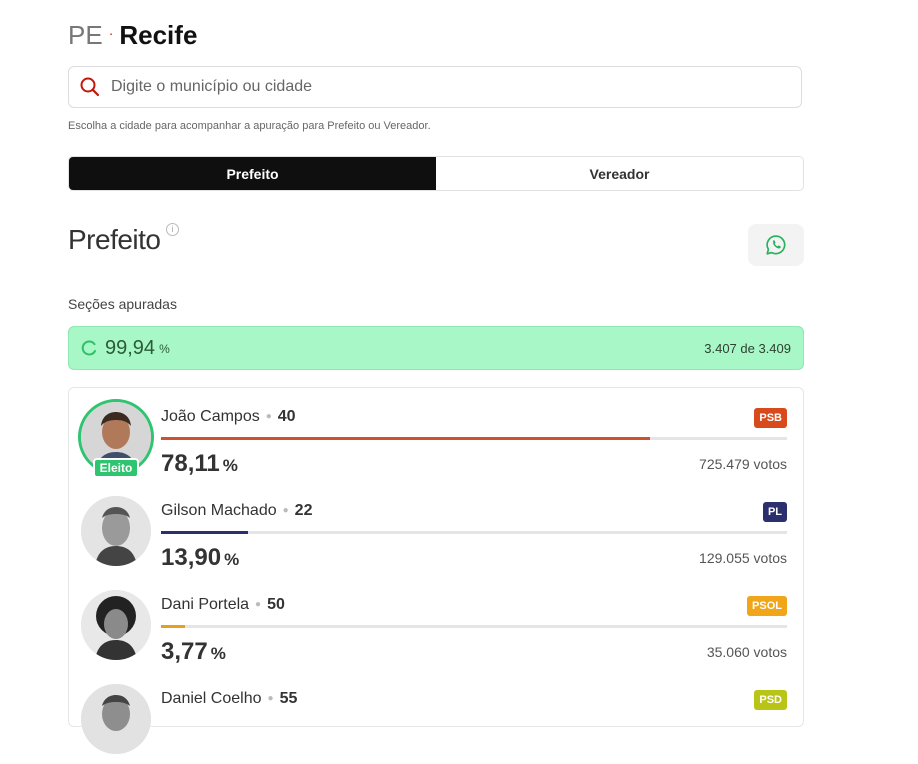  I want to click on city-search-box, so click(435, 87).